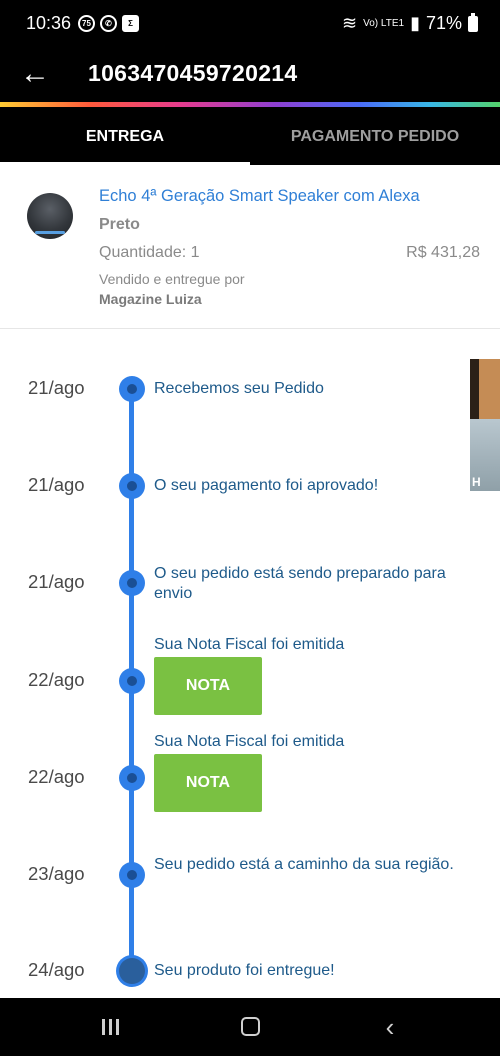 Image resolution: width=500 pixels, height=1056 pixels. What do you see at coordinates (390, 1027) in the screenshot?
I see `back-chevron-icon: ‹` at bounding box center [390, 1027].